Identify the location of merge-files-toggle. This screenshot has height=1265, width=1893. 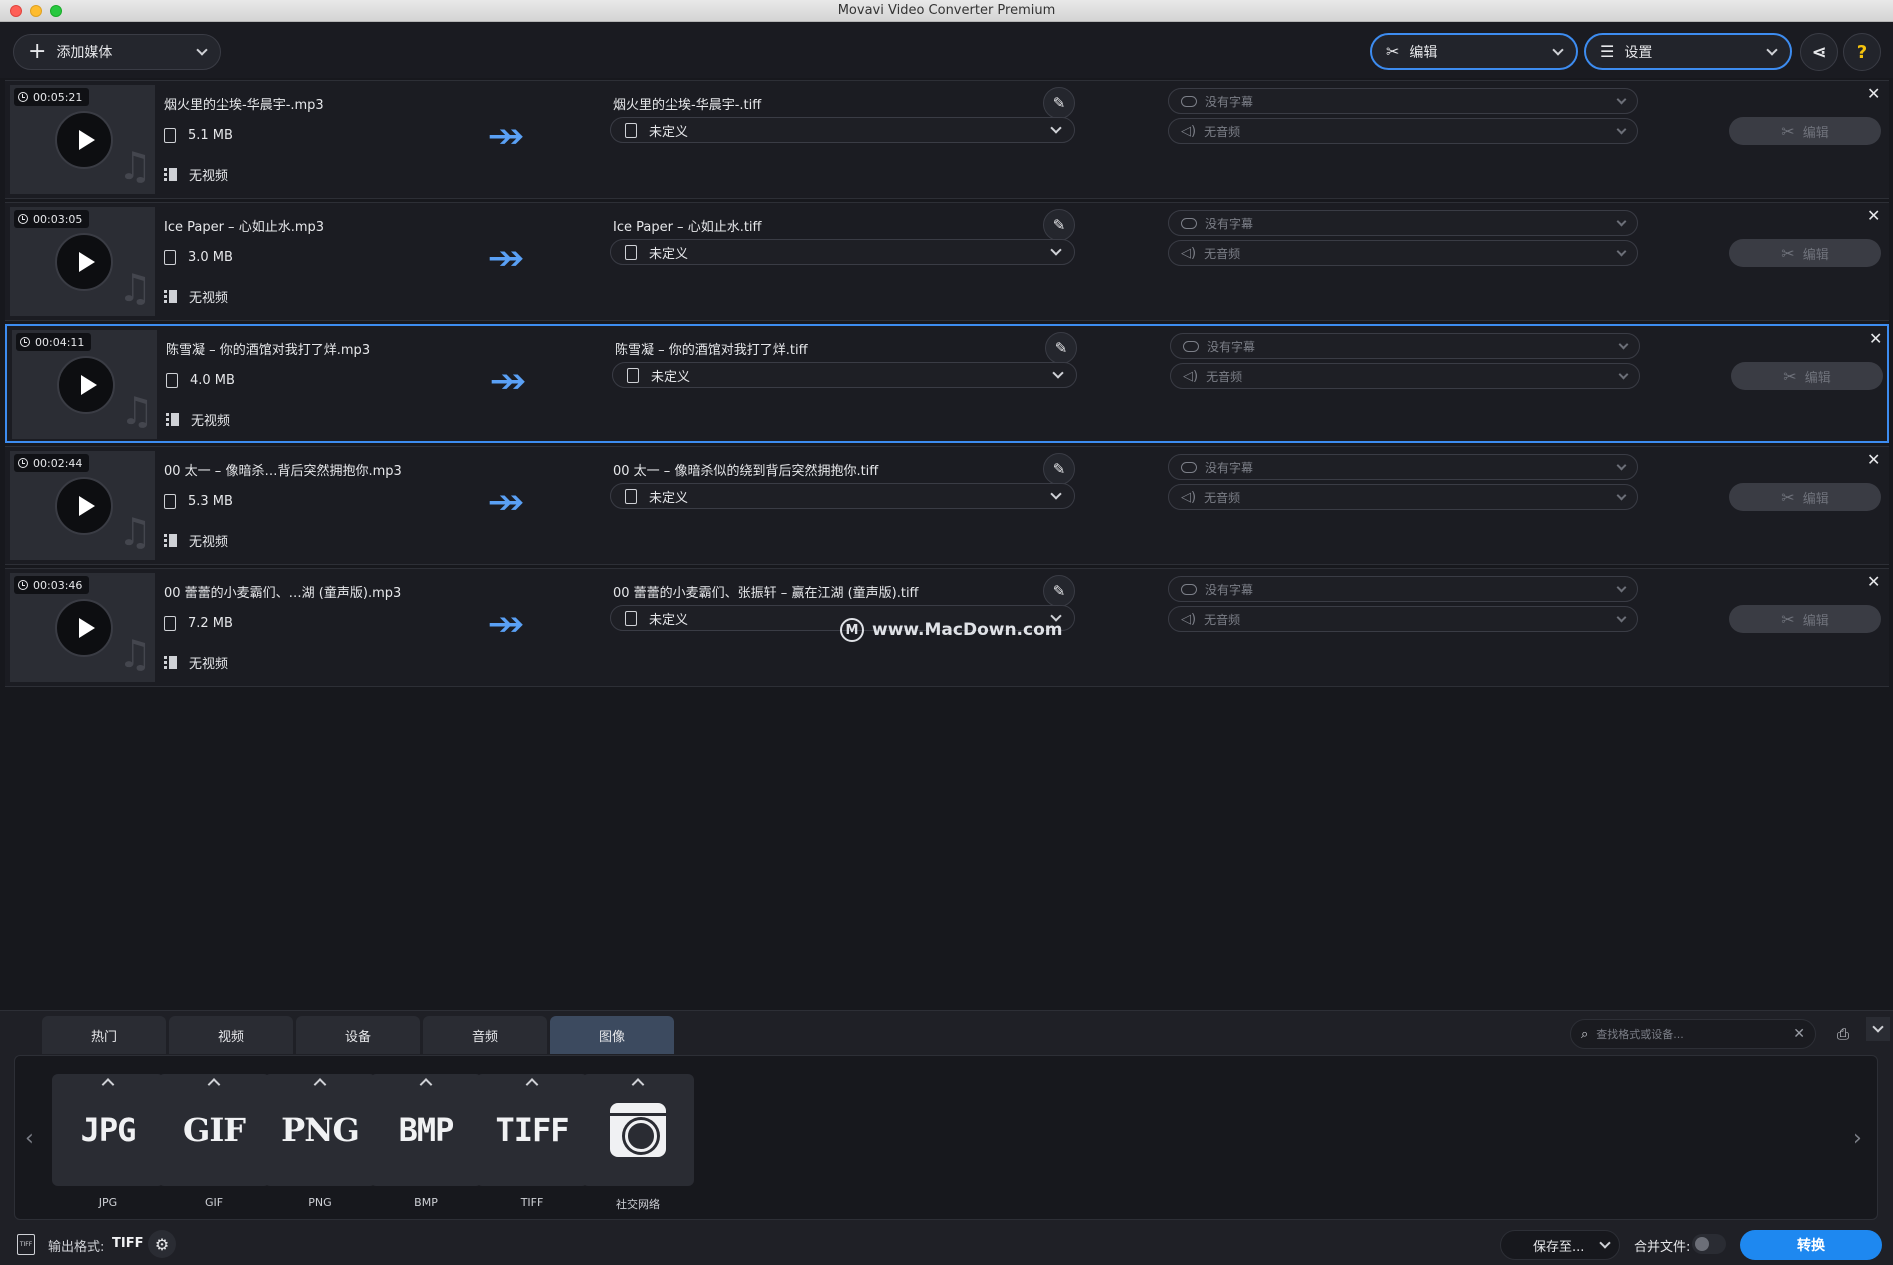
(1709, 1244).